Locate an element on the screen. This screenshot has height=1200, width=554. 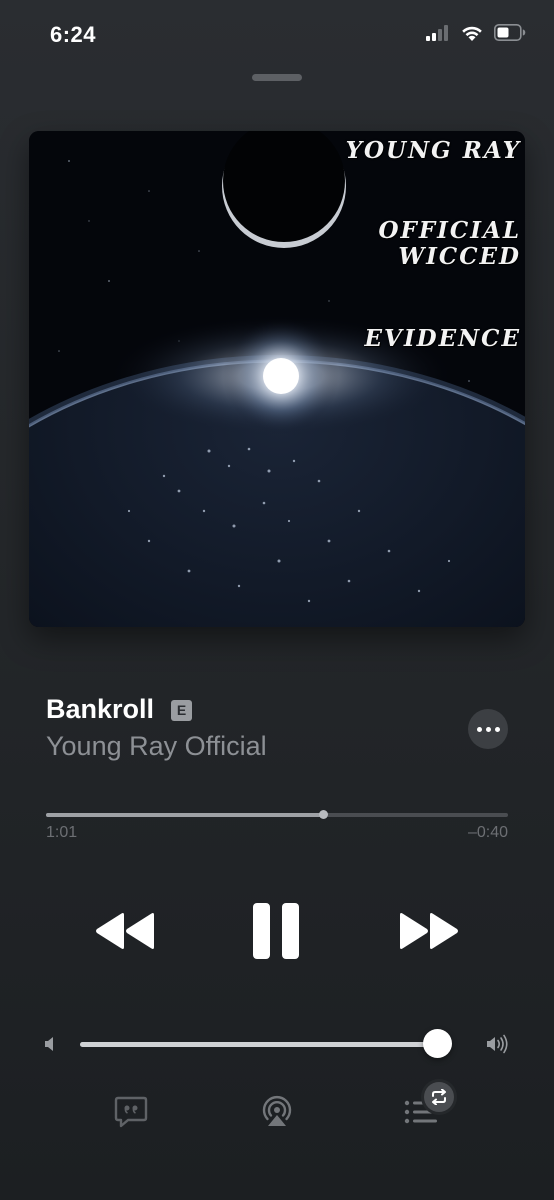
speaker-low-icon is located at coordinates (50, 1046).